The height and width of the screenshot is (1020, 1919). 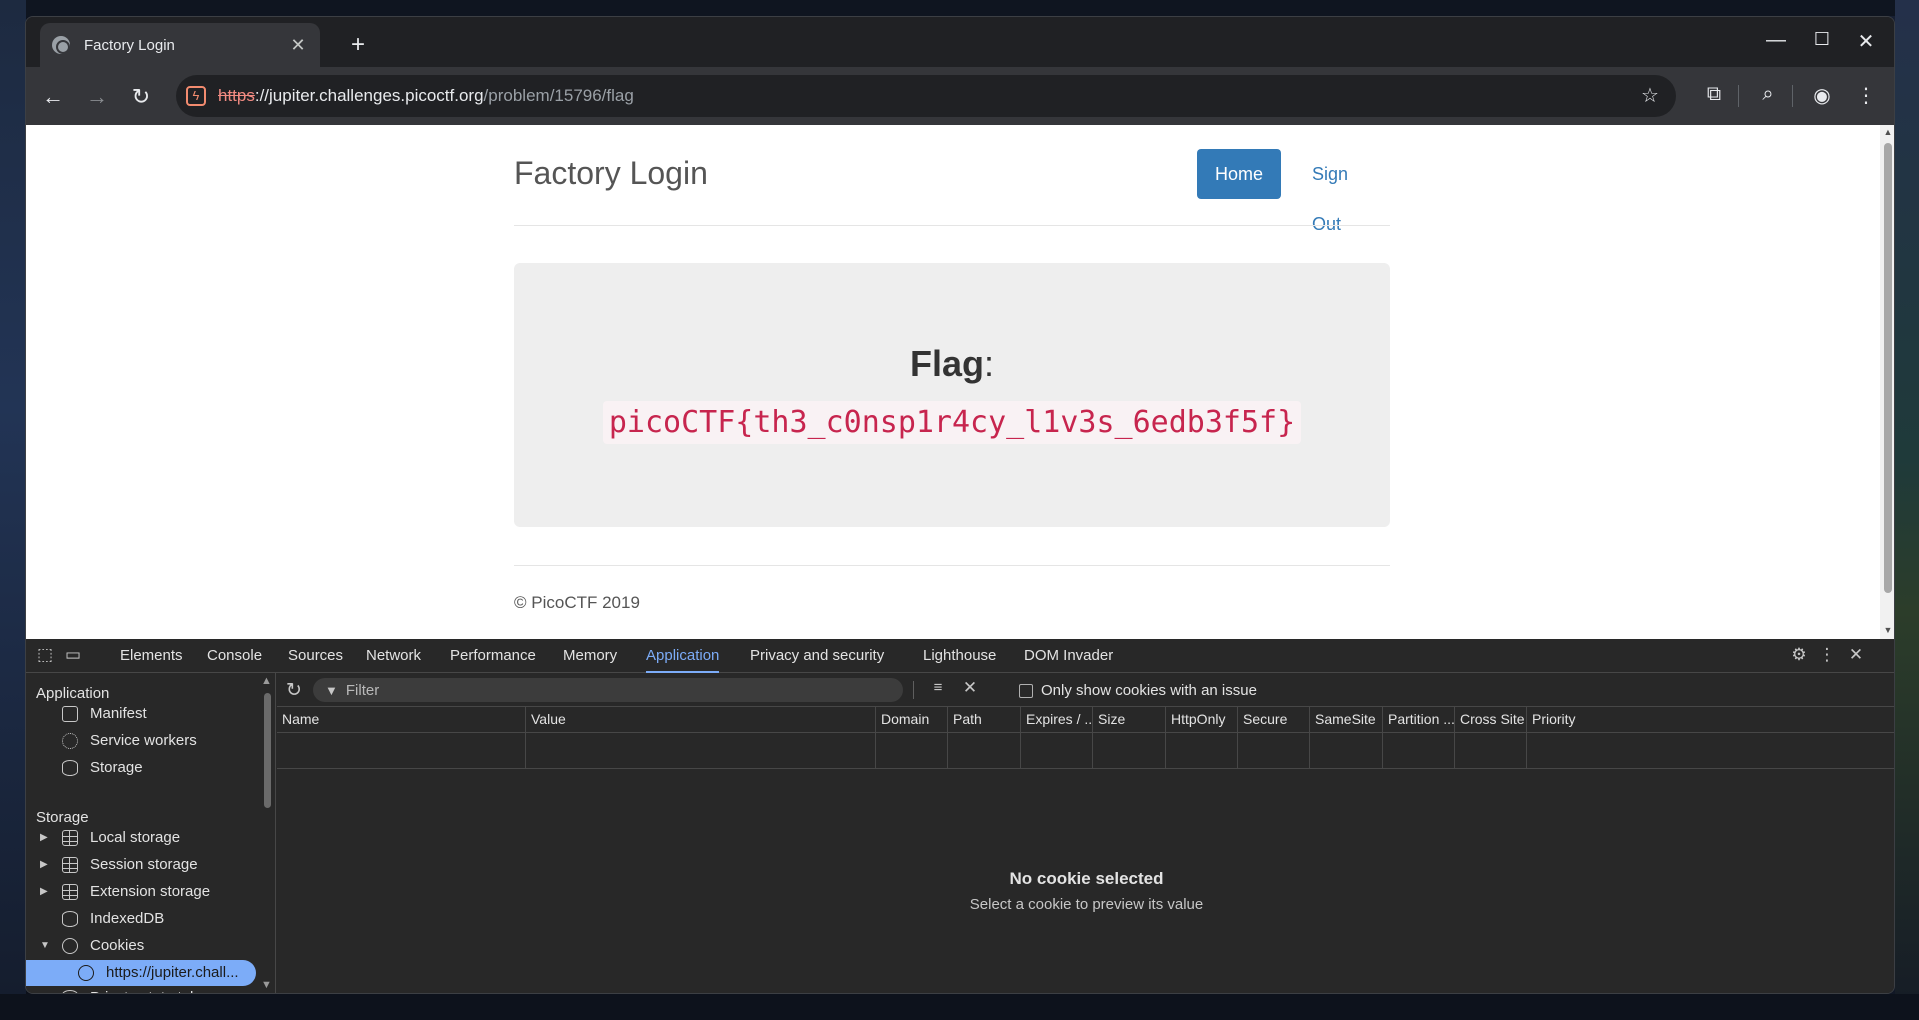 What do you see at coordinates (952, 565) in the screenshot?
I see `footer-divider` at bounding box center [952, 565].